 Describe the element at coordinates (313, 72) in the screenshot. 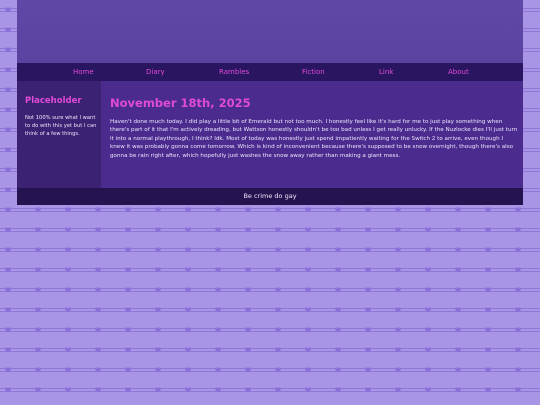

I see `nav-link-fiction: Fiction` at that location.